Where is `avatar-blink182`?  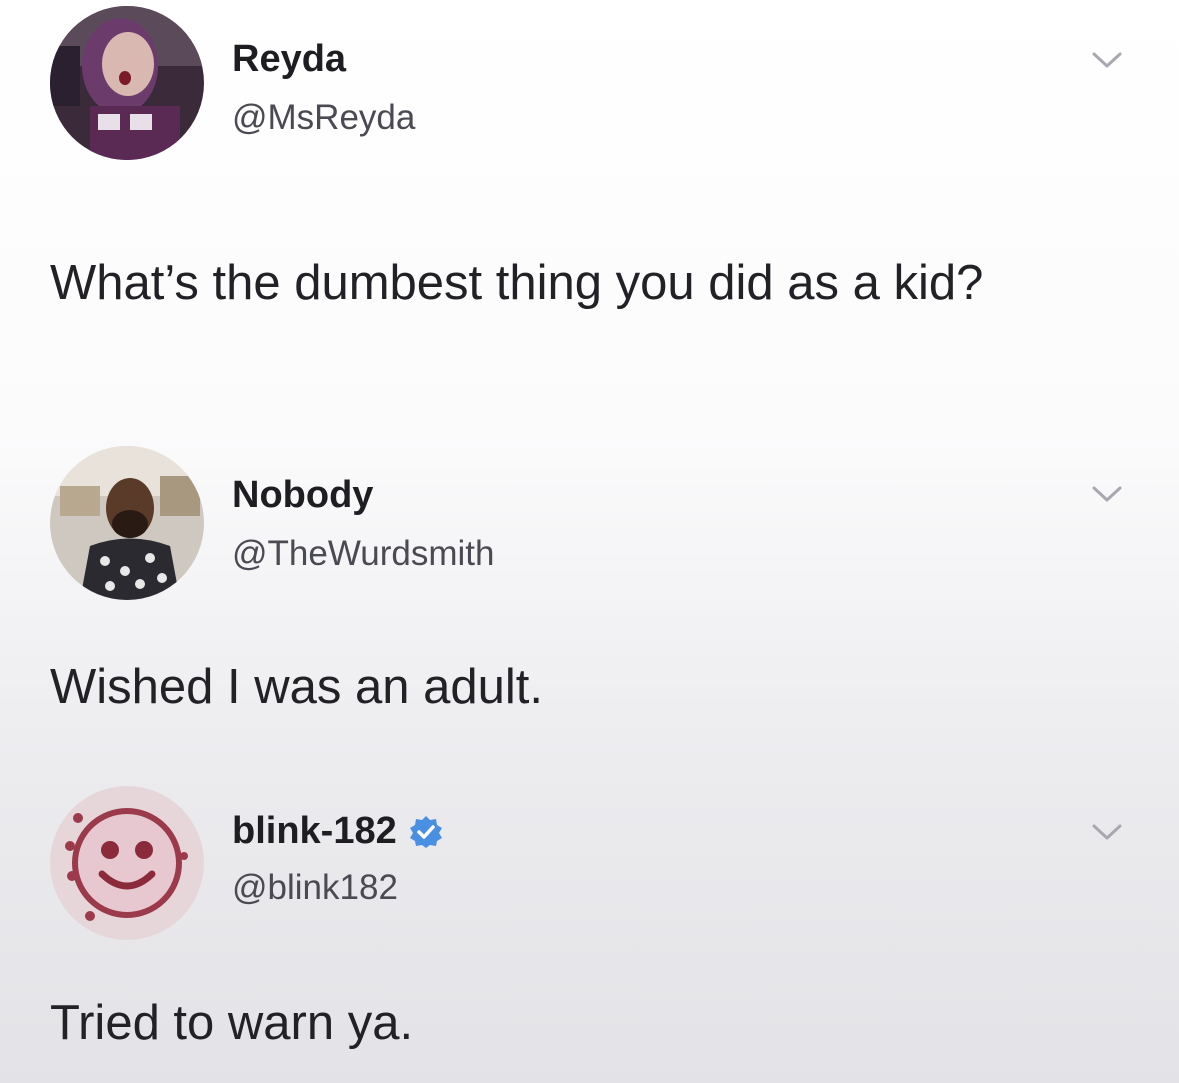 avatar-blink182 is located at coordinates (127, 863).